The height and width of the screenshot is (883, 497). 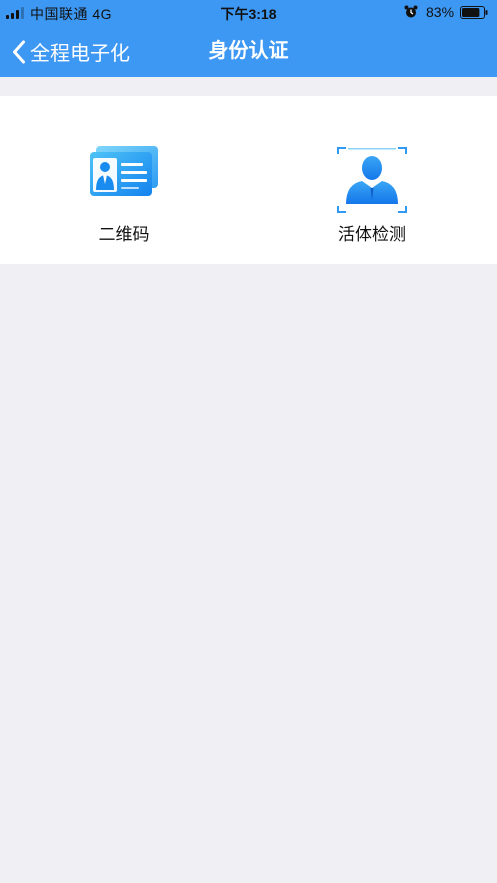 What do you see at coordinates (124, 171) in the screenshot?
I see `id-card-icon` at bounding box center [124, 171].